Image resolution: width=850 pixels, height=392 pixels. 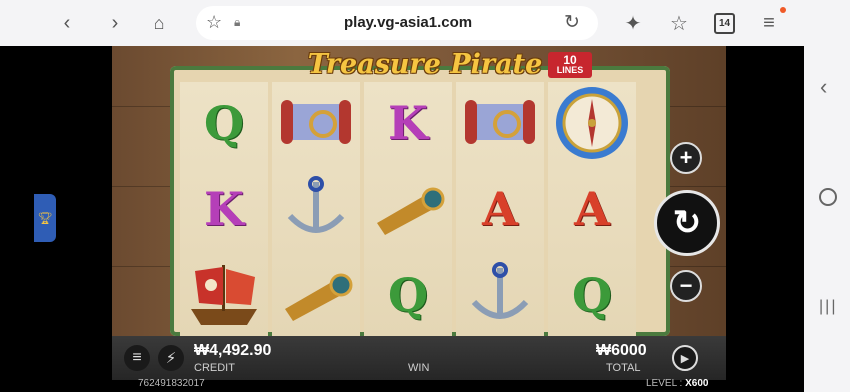 What do you see at coordinates (685, 358) in the screenshot?
I see `autoplay-icon: ▶` at bounding box center [685, 358].